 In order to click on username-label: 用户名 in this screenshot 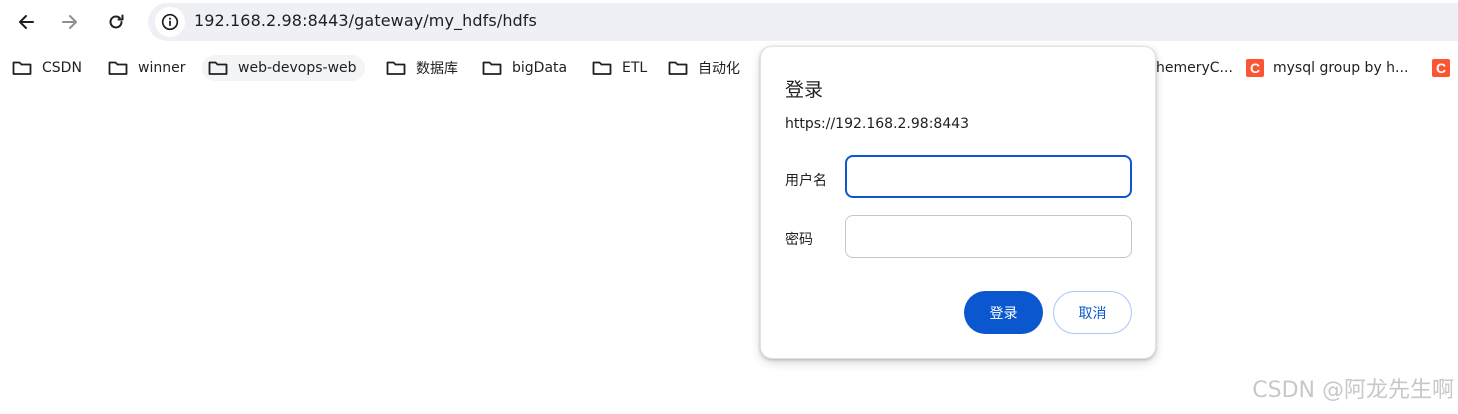, I will do `click(806, 181)`.